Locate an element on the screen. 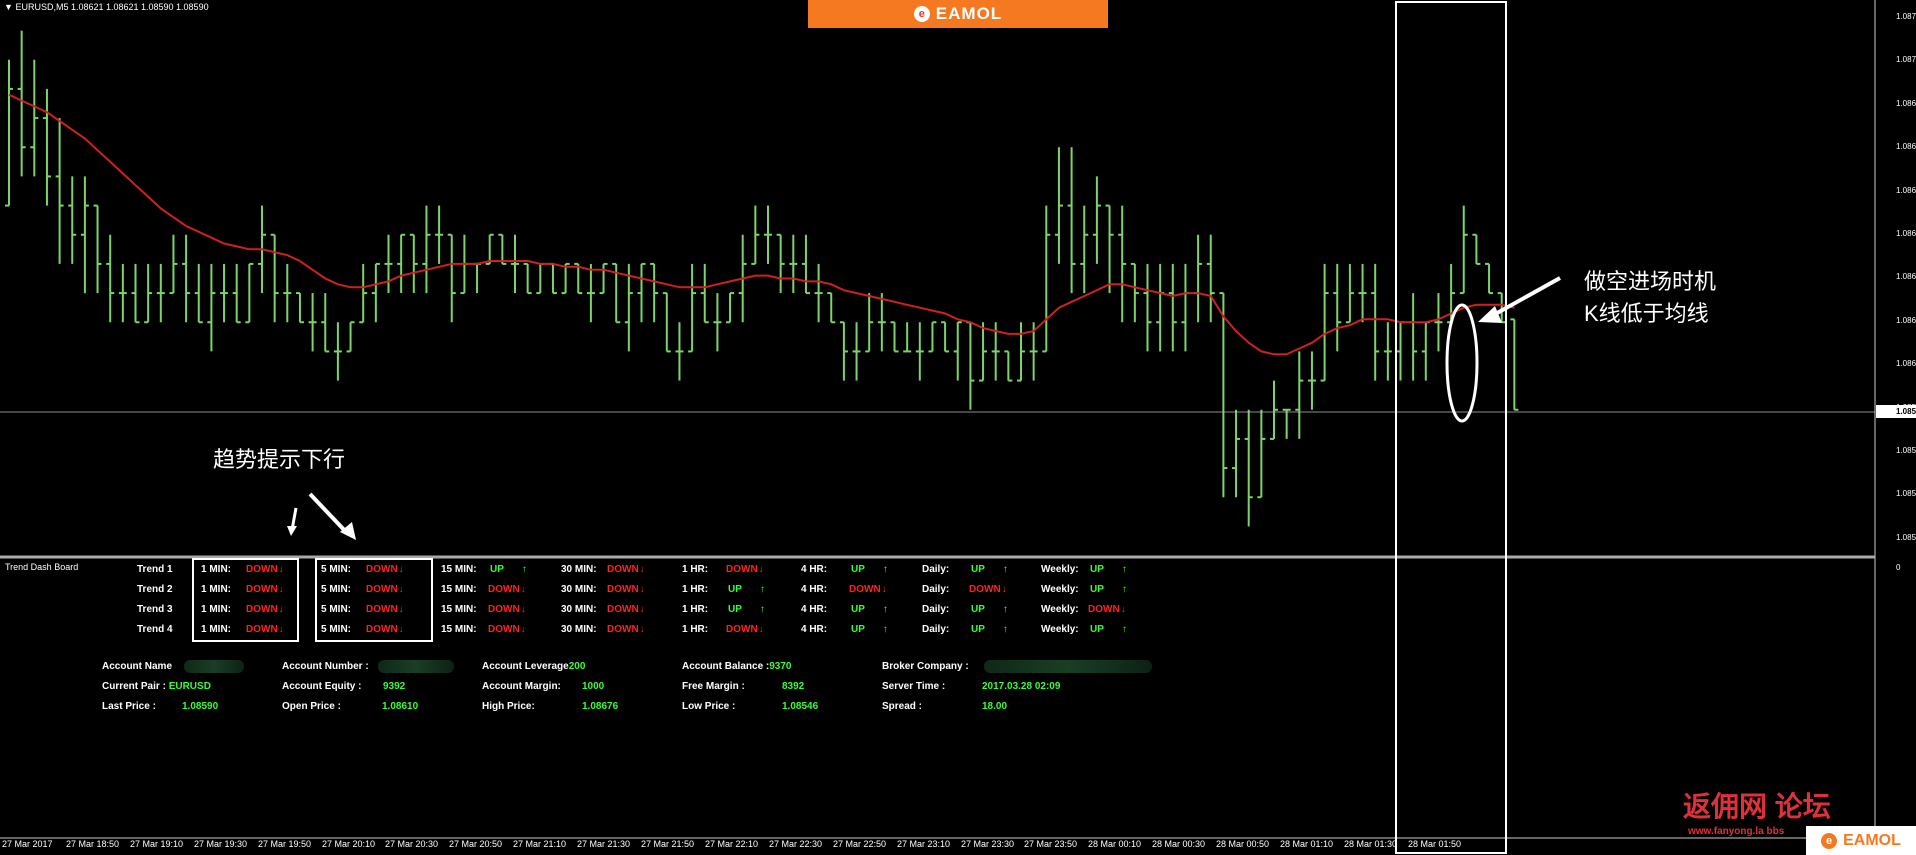  server-time-value-wrap: 2017.03.28 02:09 is located at coordinates (1021, 686).